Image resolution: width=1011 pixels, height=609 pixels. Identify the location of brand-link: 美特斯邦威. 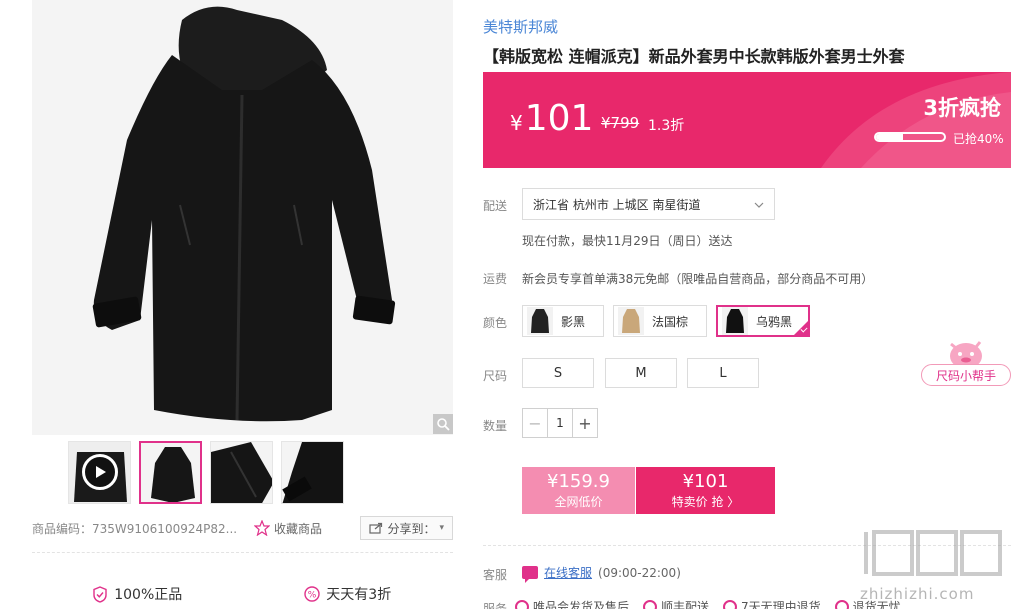
(520, 26).